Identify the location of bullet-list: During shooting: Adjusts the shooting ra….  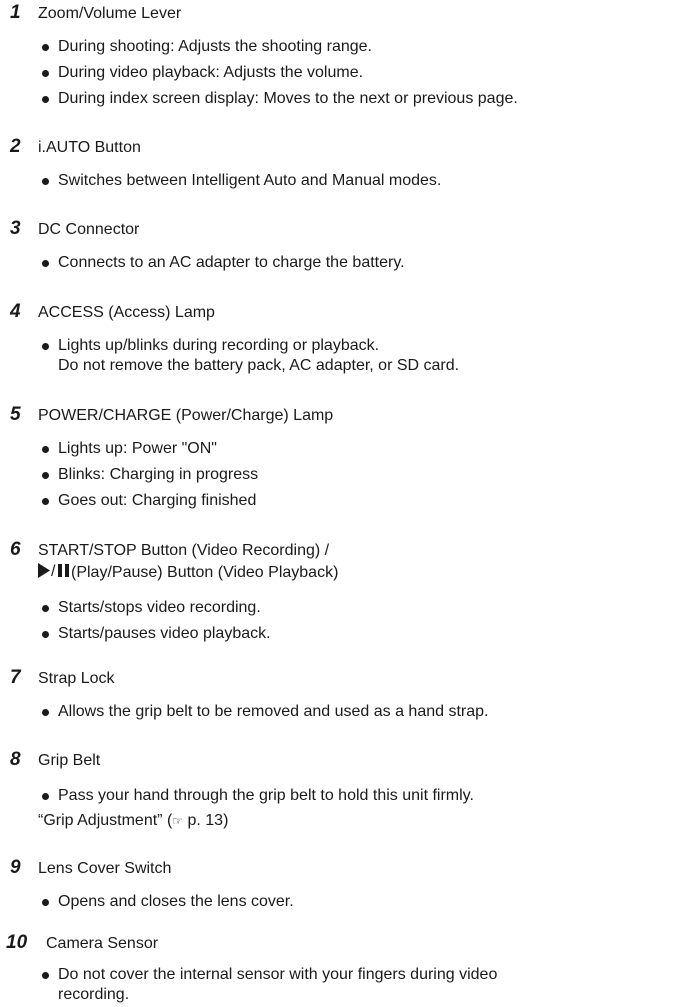
(280, 73).